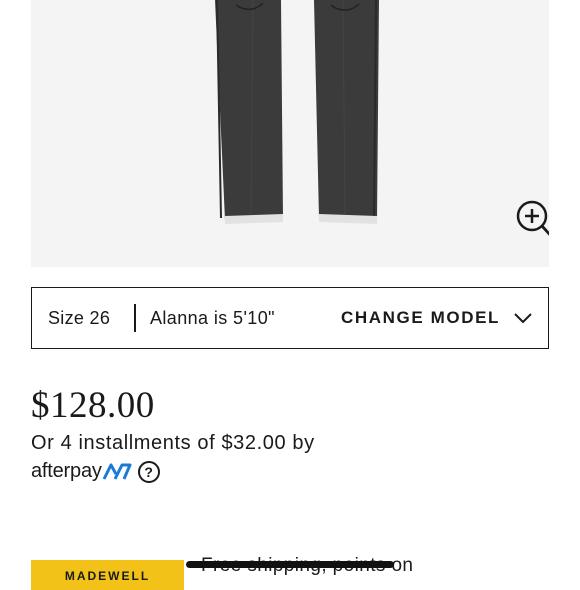 This screenshot has width=580, height=590. Describe the element at coordinates (107, 575) in the screenshot. I see `rewards-card: MADEWELL` at that location.